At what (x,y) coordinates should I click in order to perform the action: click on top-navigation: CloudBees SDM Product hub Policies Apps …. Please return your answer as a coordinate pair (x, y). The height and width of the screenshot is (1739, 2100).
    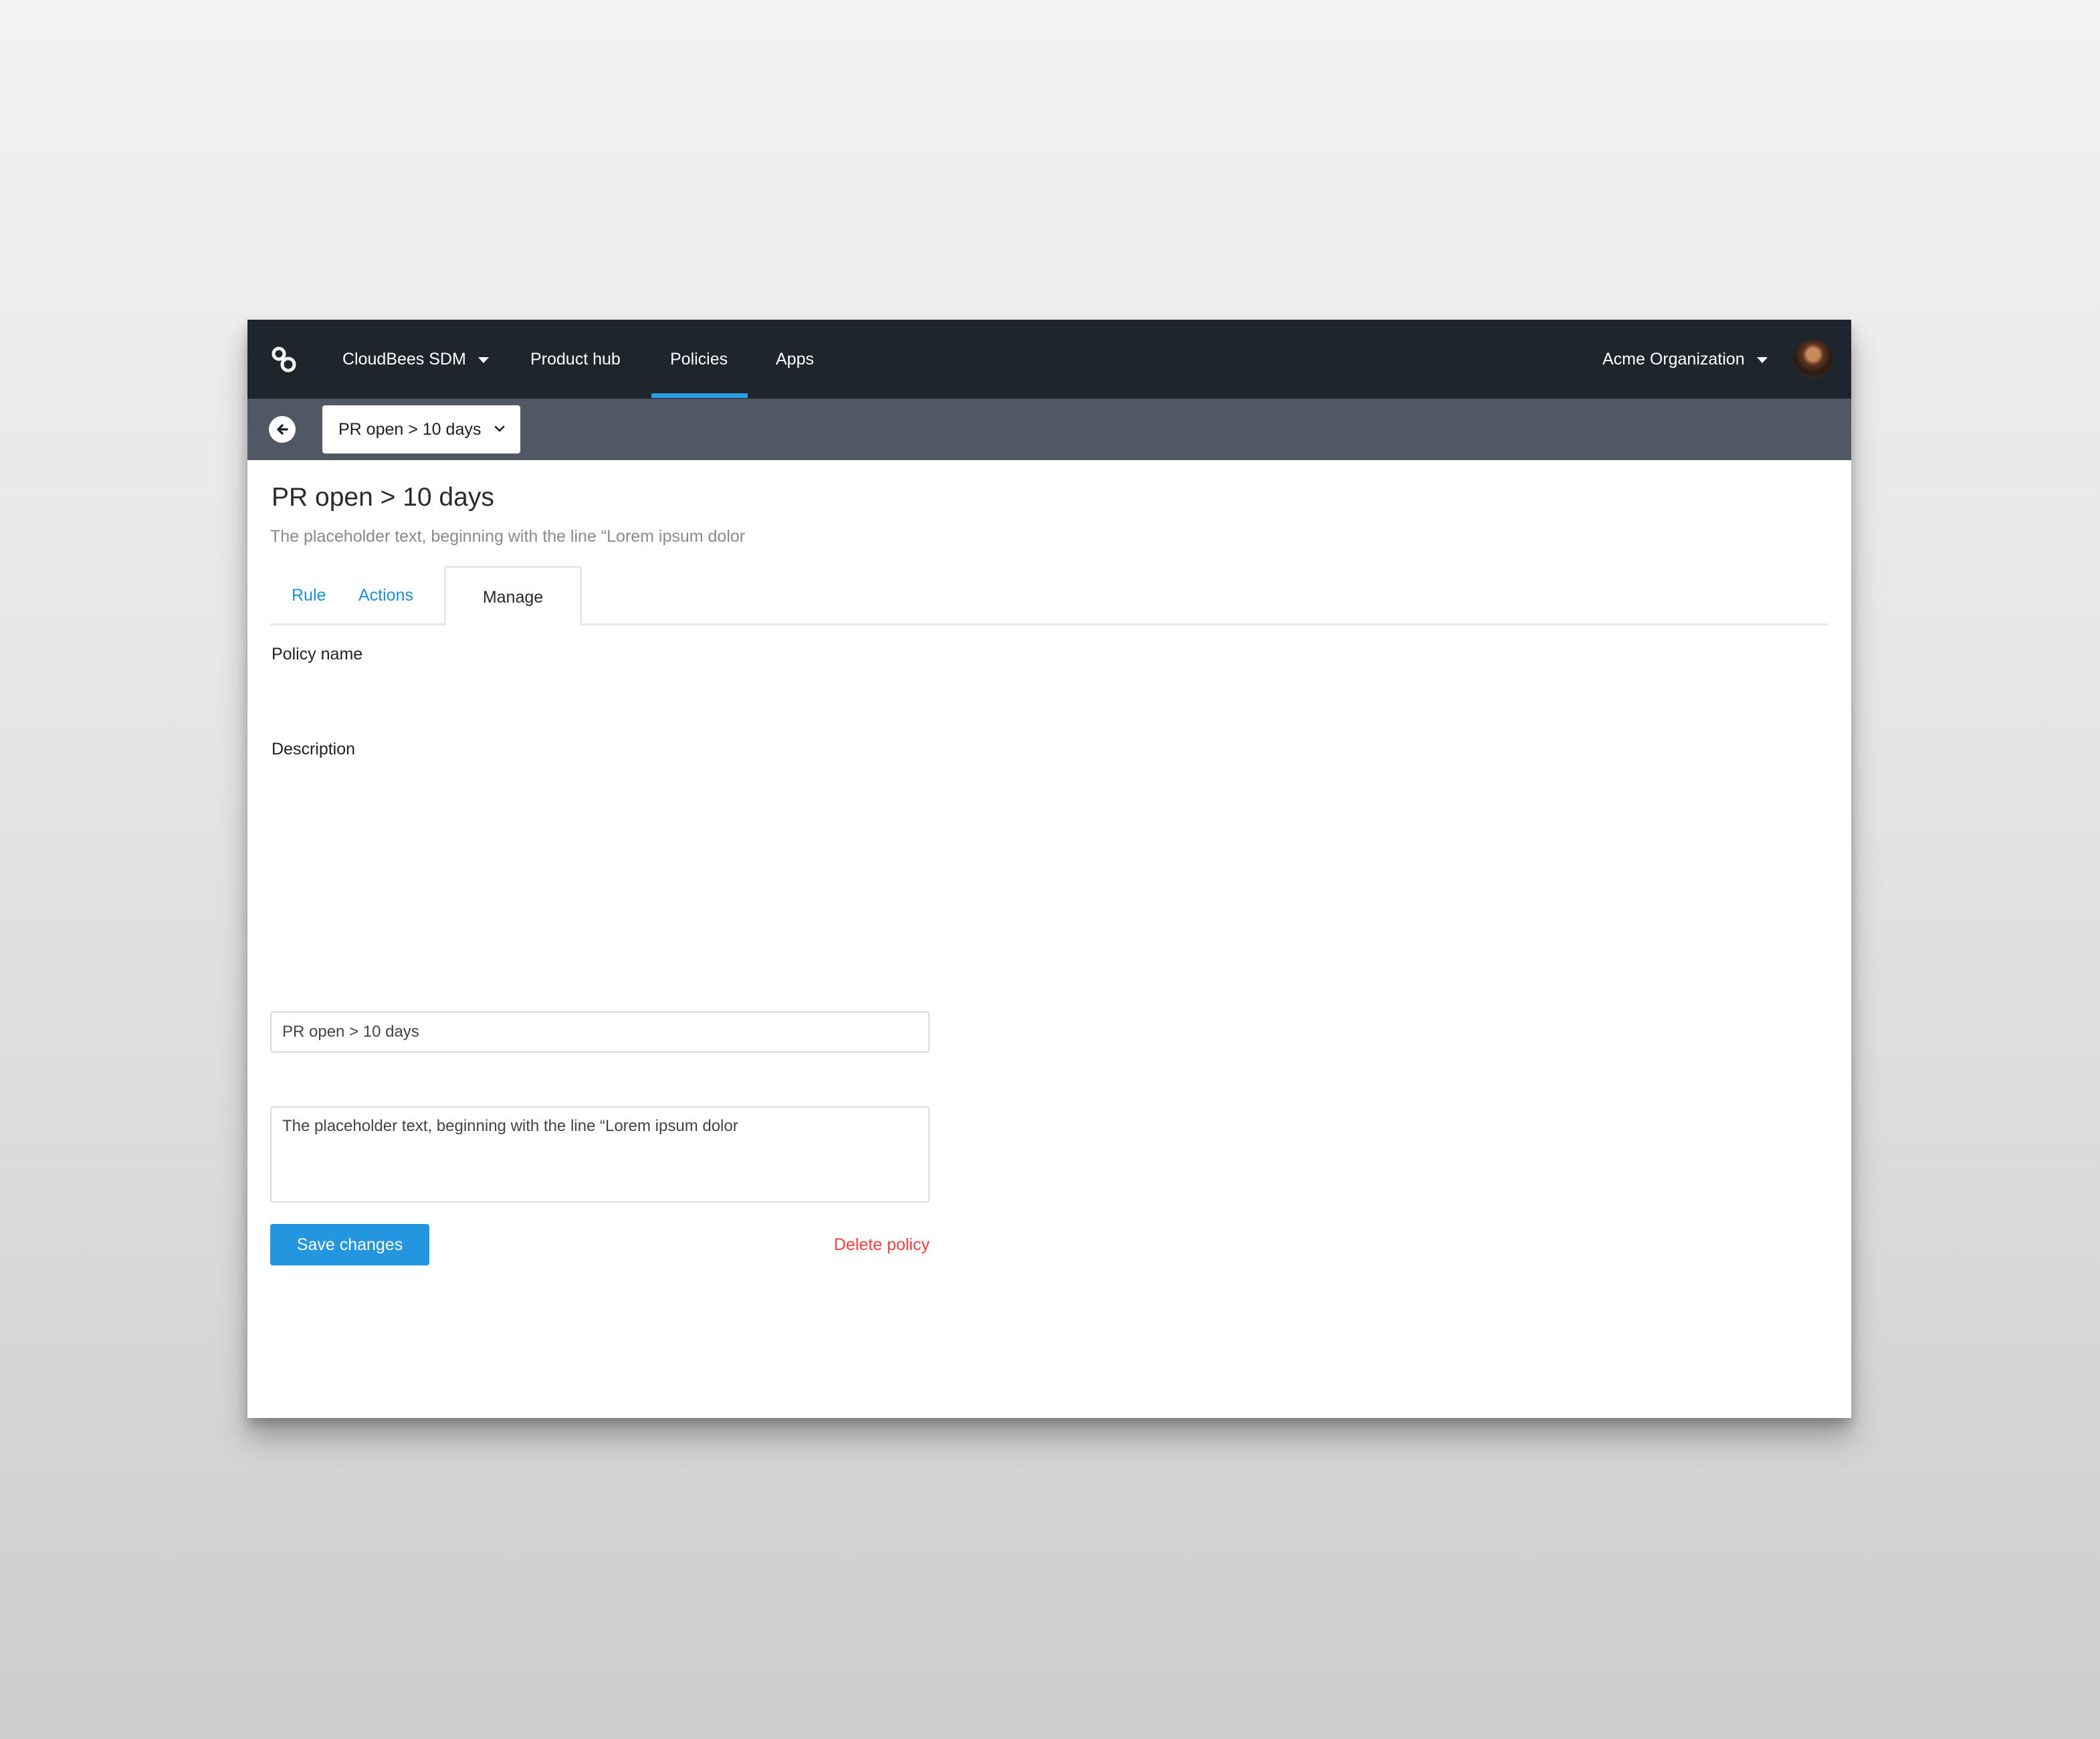
    Looking at the image, I should click on (1049, 359).